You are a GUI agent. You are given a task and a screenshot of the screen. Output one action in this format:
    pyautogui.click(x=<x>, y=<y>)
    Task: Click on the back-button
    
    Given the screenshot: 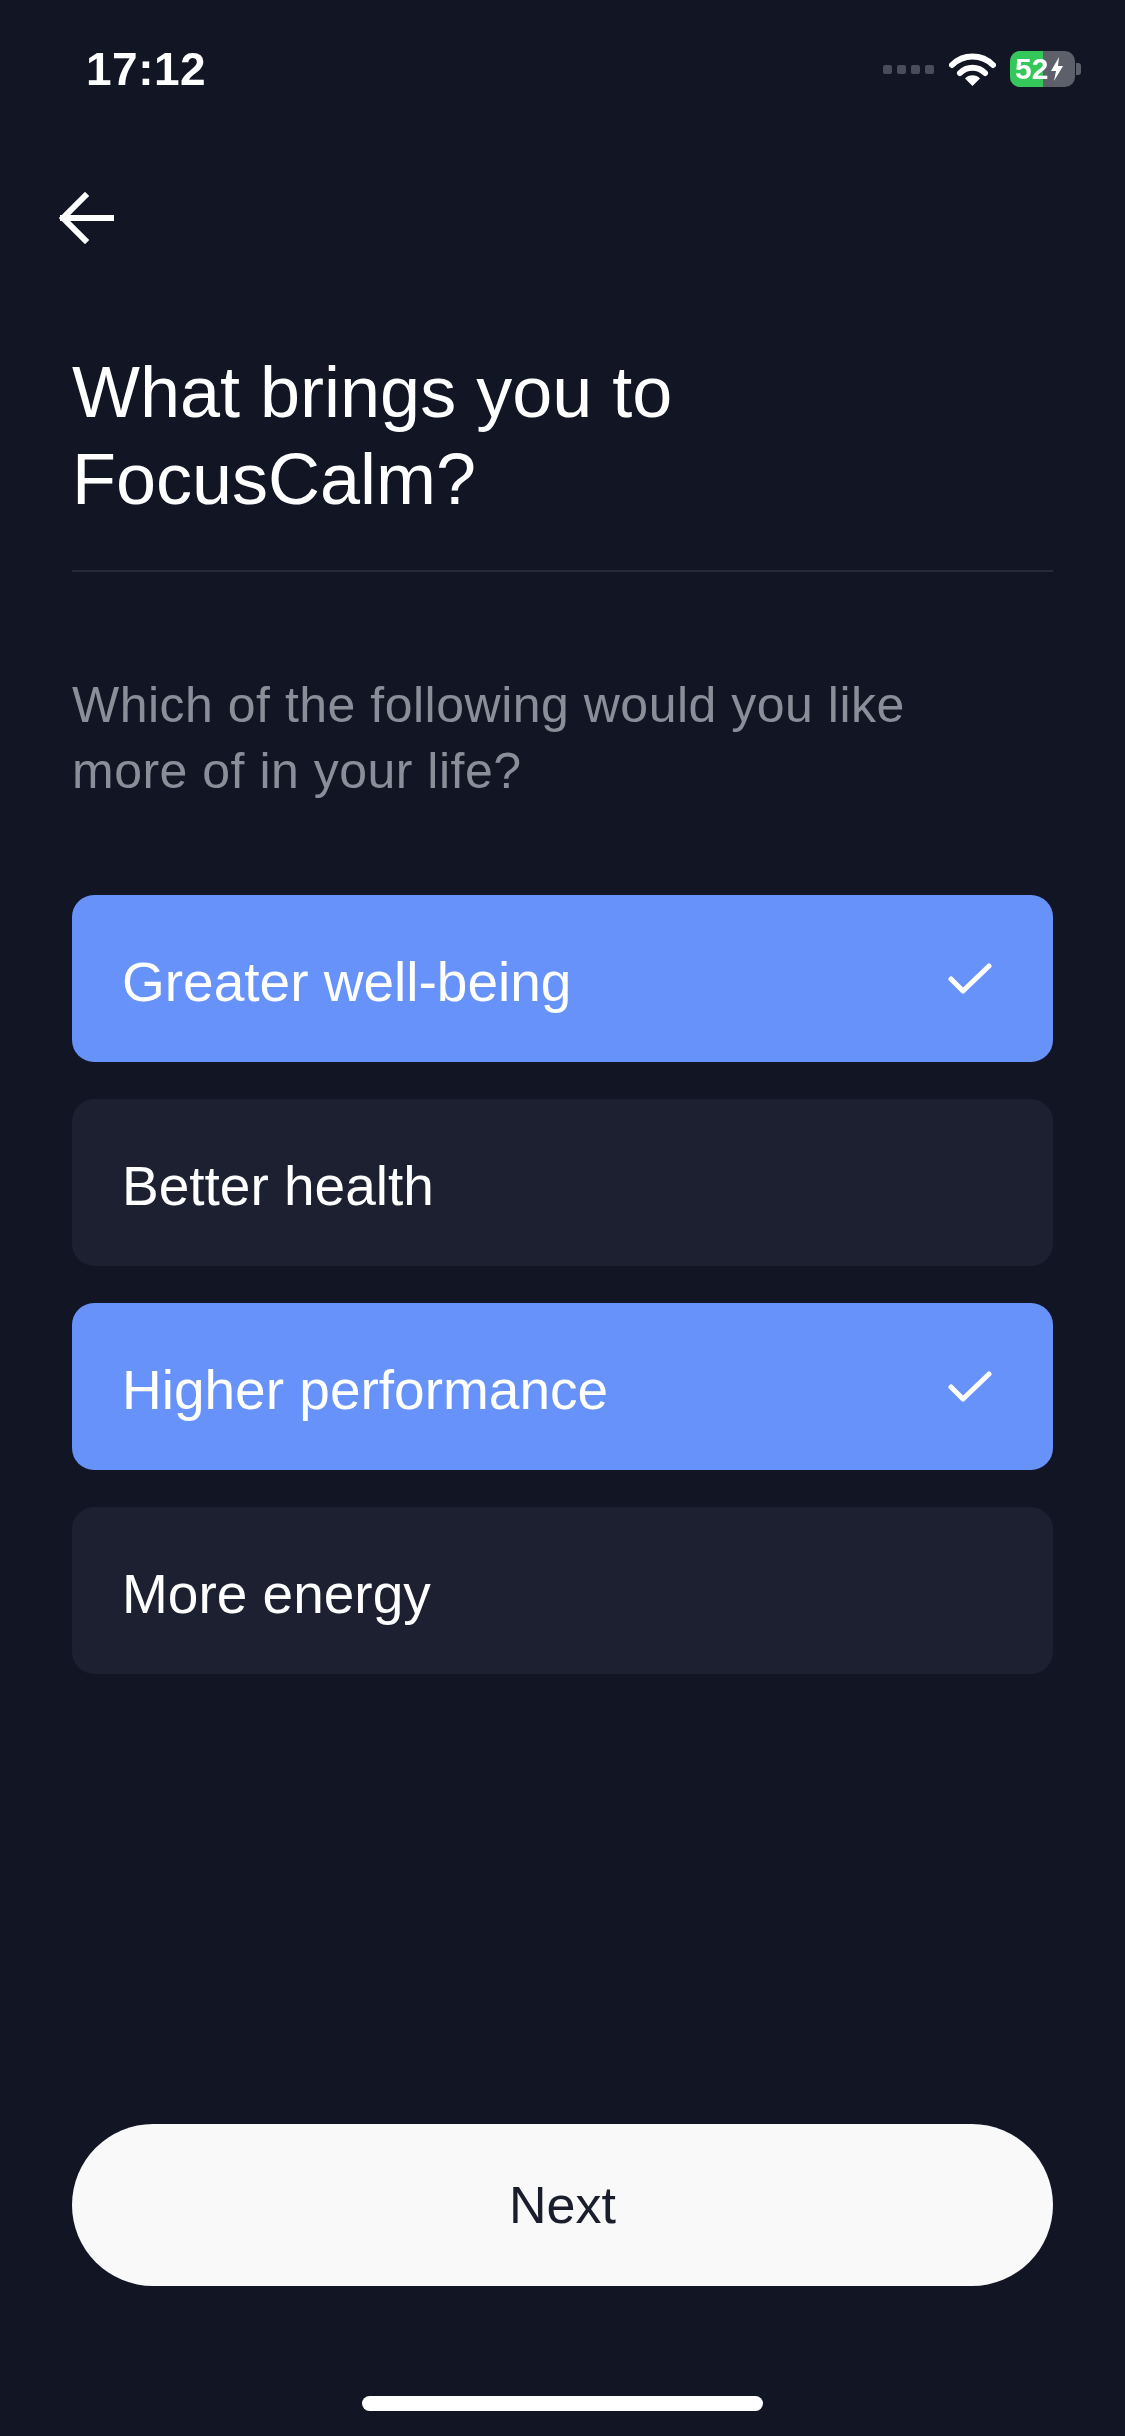 What is the action you would take?
    pyautogui.click(x=85, y=218)
    